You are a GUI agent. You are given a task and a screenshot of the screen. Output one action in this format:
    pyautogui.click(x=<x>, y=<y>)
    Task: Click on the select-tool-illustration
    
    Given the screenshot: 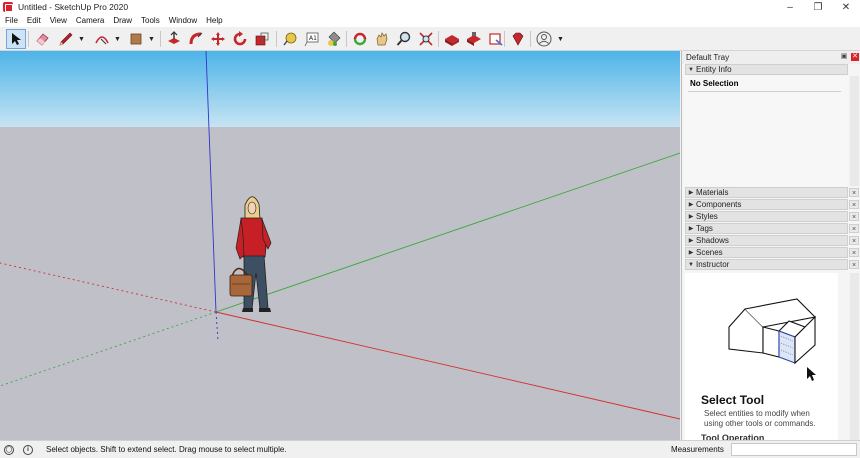 What is the action you would take?
    pyautogui.click(x=772, y=339)
    